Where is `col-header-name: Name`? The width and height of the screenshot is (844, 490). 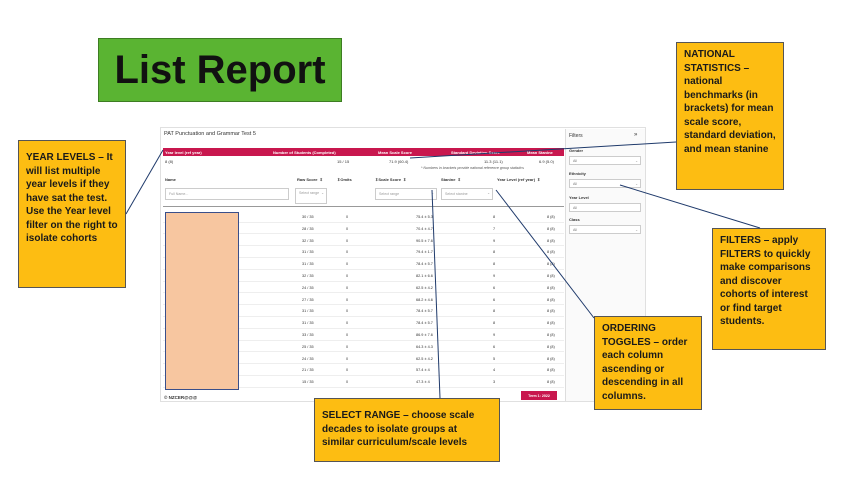 col-header-name: Name is located at coordinates (170, 179).